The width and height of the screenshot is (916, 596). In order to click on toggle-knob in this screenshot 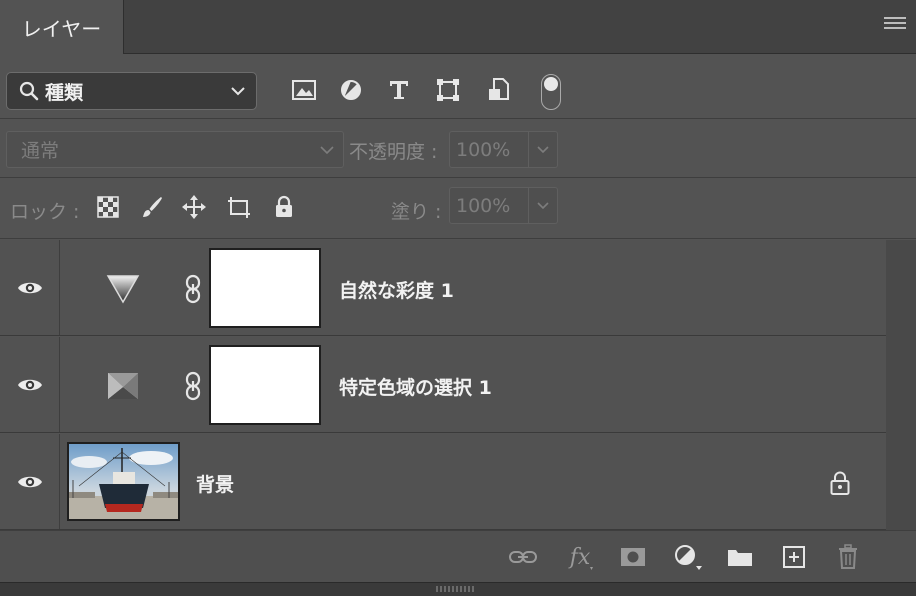, I will do `click(551, 84)`.